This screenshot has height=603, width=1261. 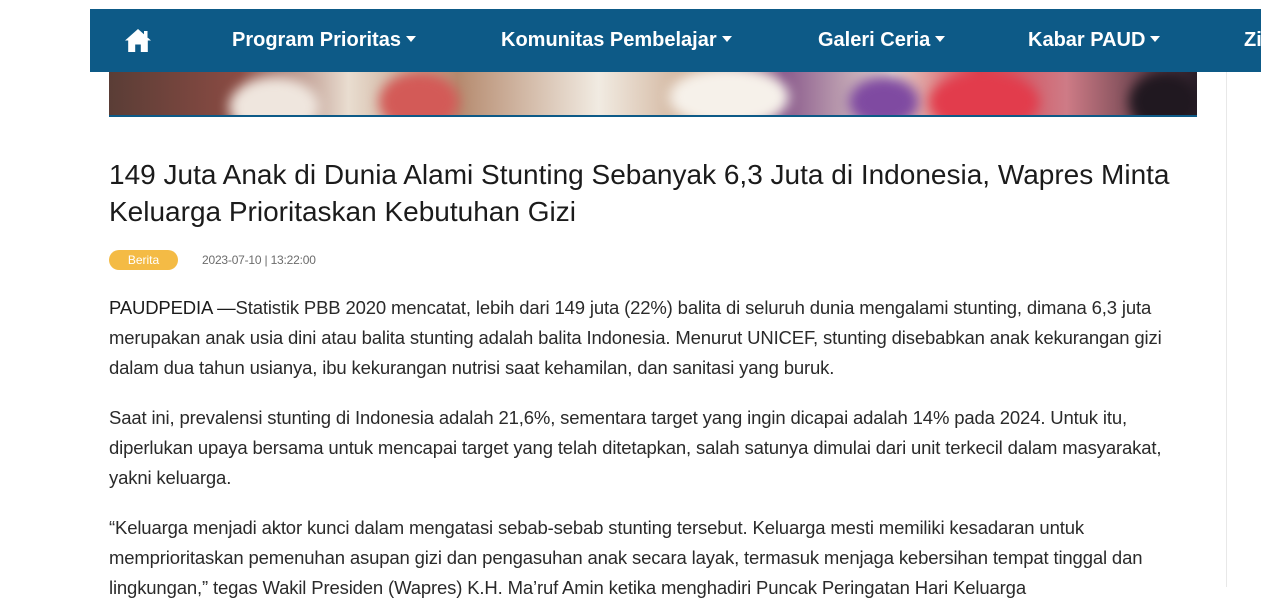 I want to click on nav-program-prioritas: Program Prioritas, so click(x=324, y=40).